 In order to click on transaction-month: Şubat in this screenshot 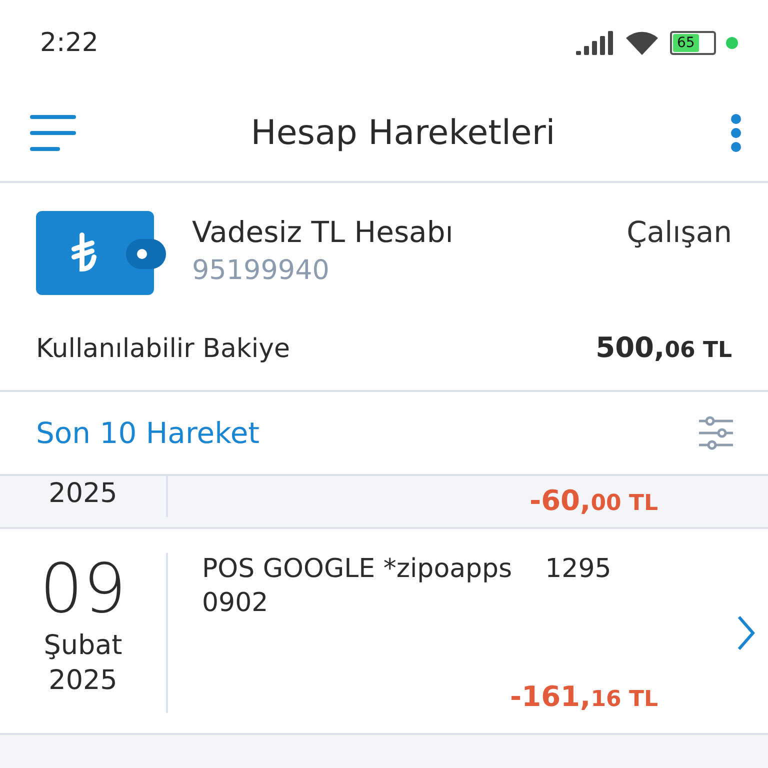, I will do `click(83, 645)`.